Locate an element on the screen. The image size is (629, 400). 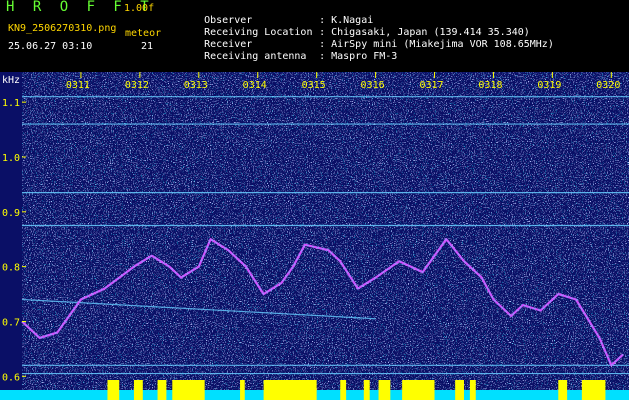
meteor-label: meteor is located at coordinates (143, 33).